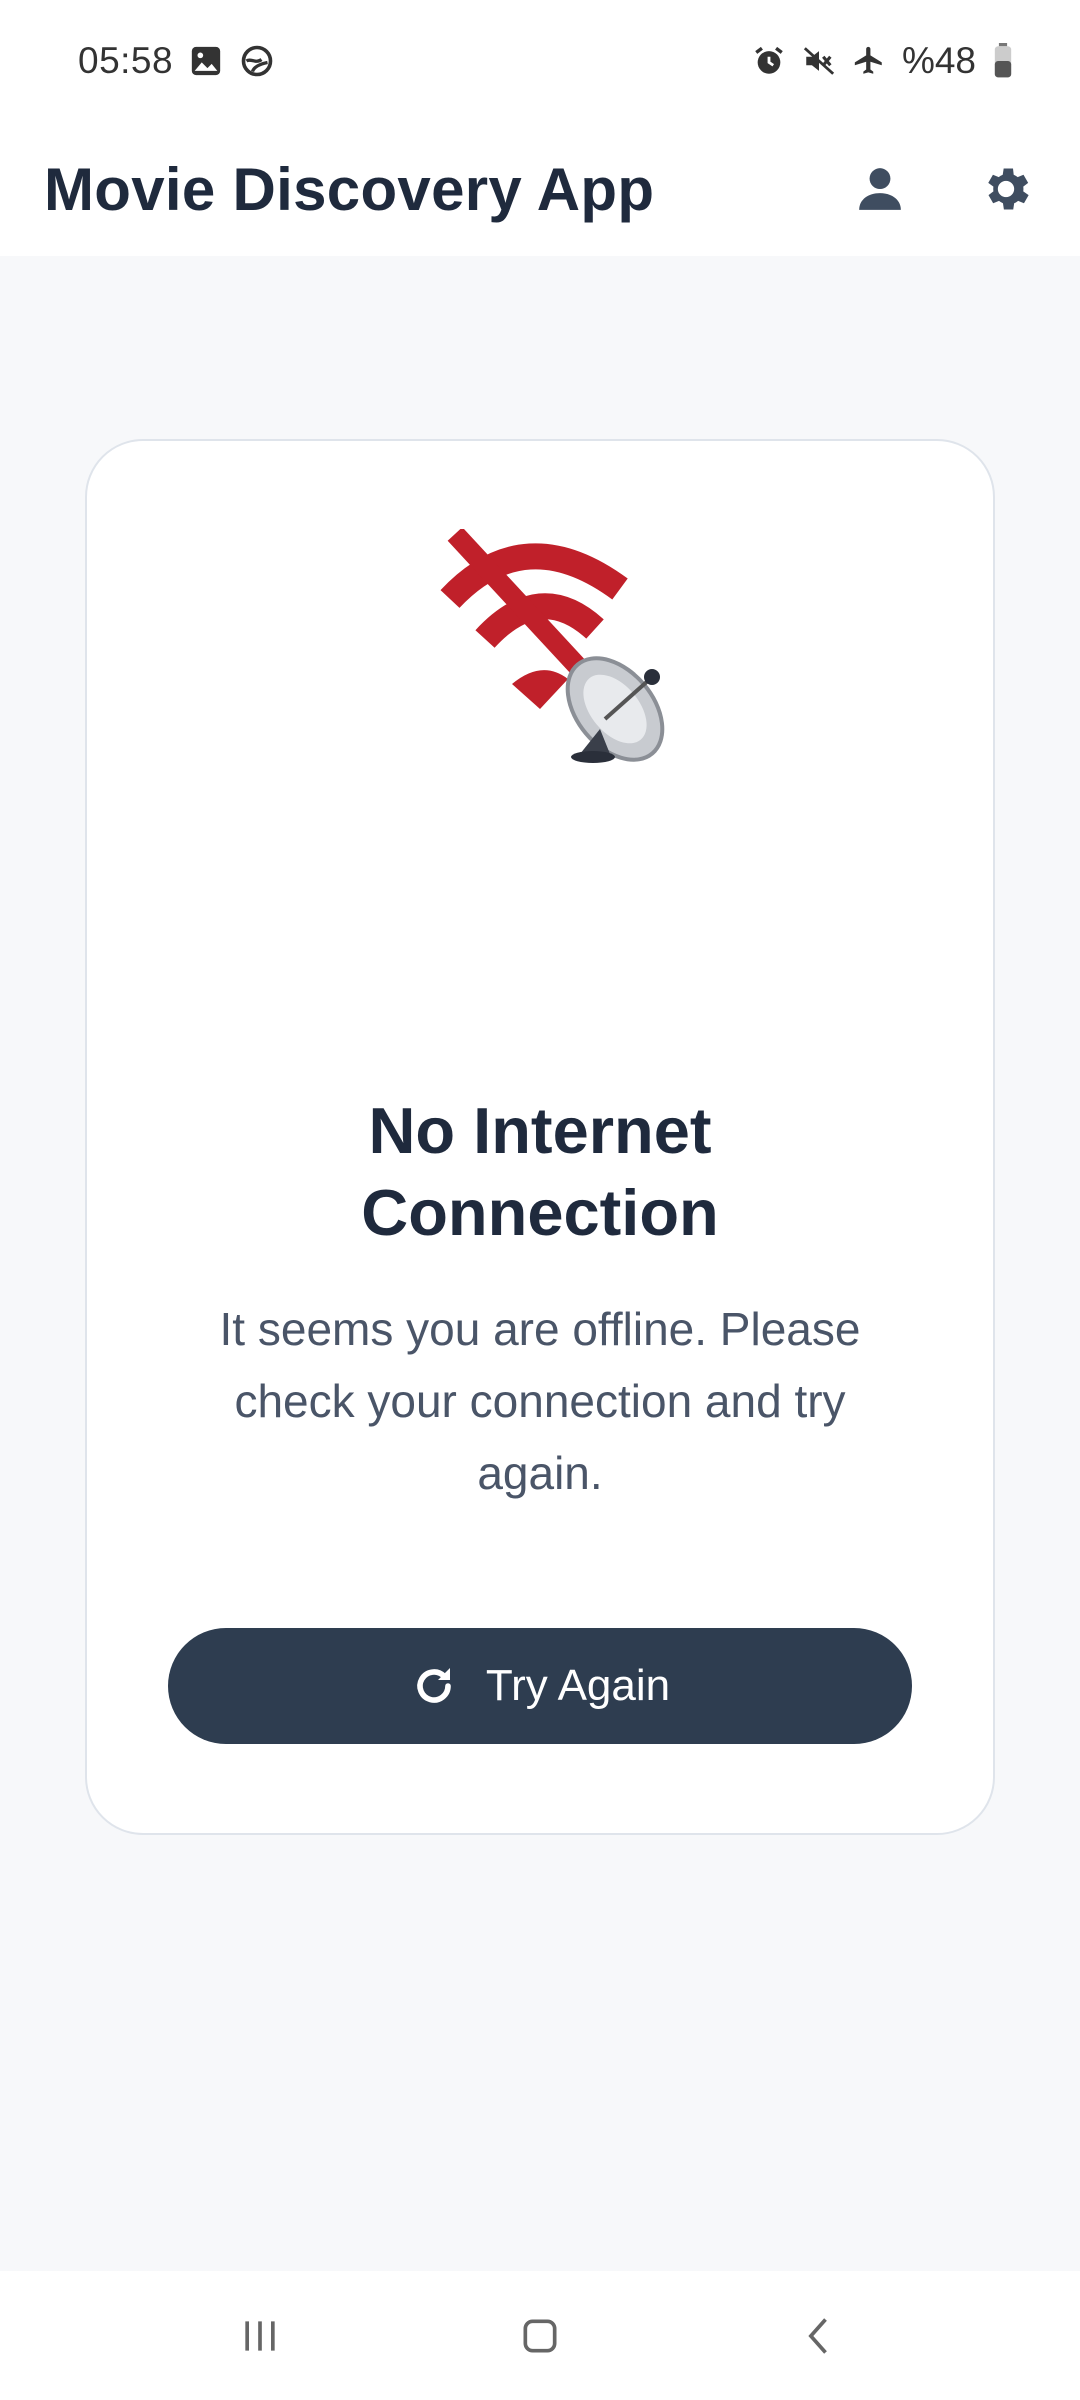 The height and width of the screenshot is (2400, 1080). I want to click on profile-button, so click(880, 189).